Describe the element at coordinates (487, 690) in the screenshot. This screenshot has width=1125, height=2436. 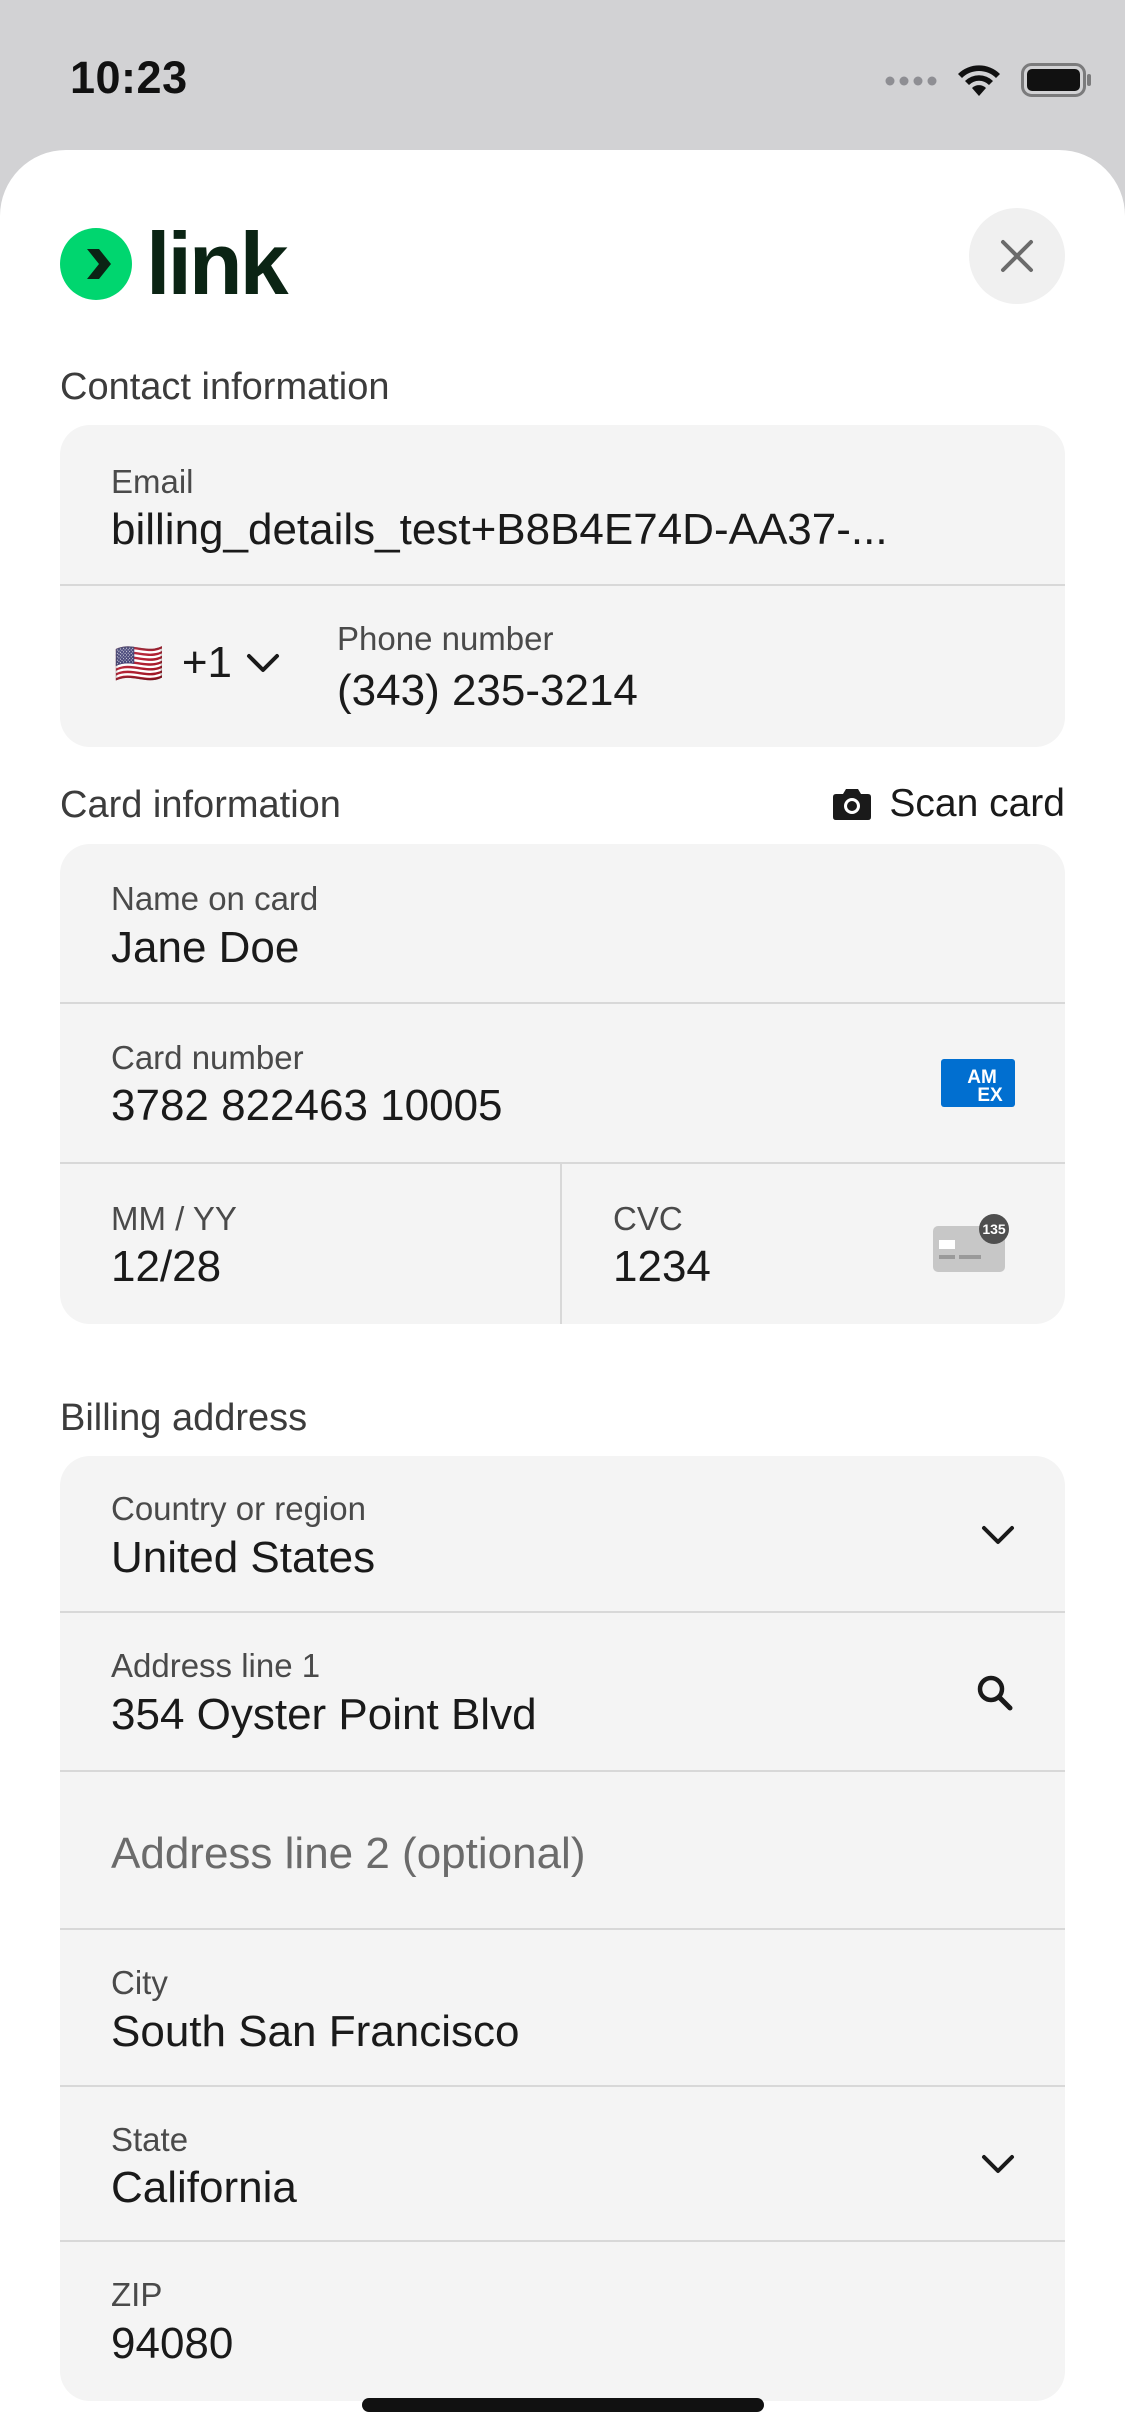
I see `phone-value: (343) 235-3214` at that location.